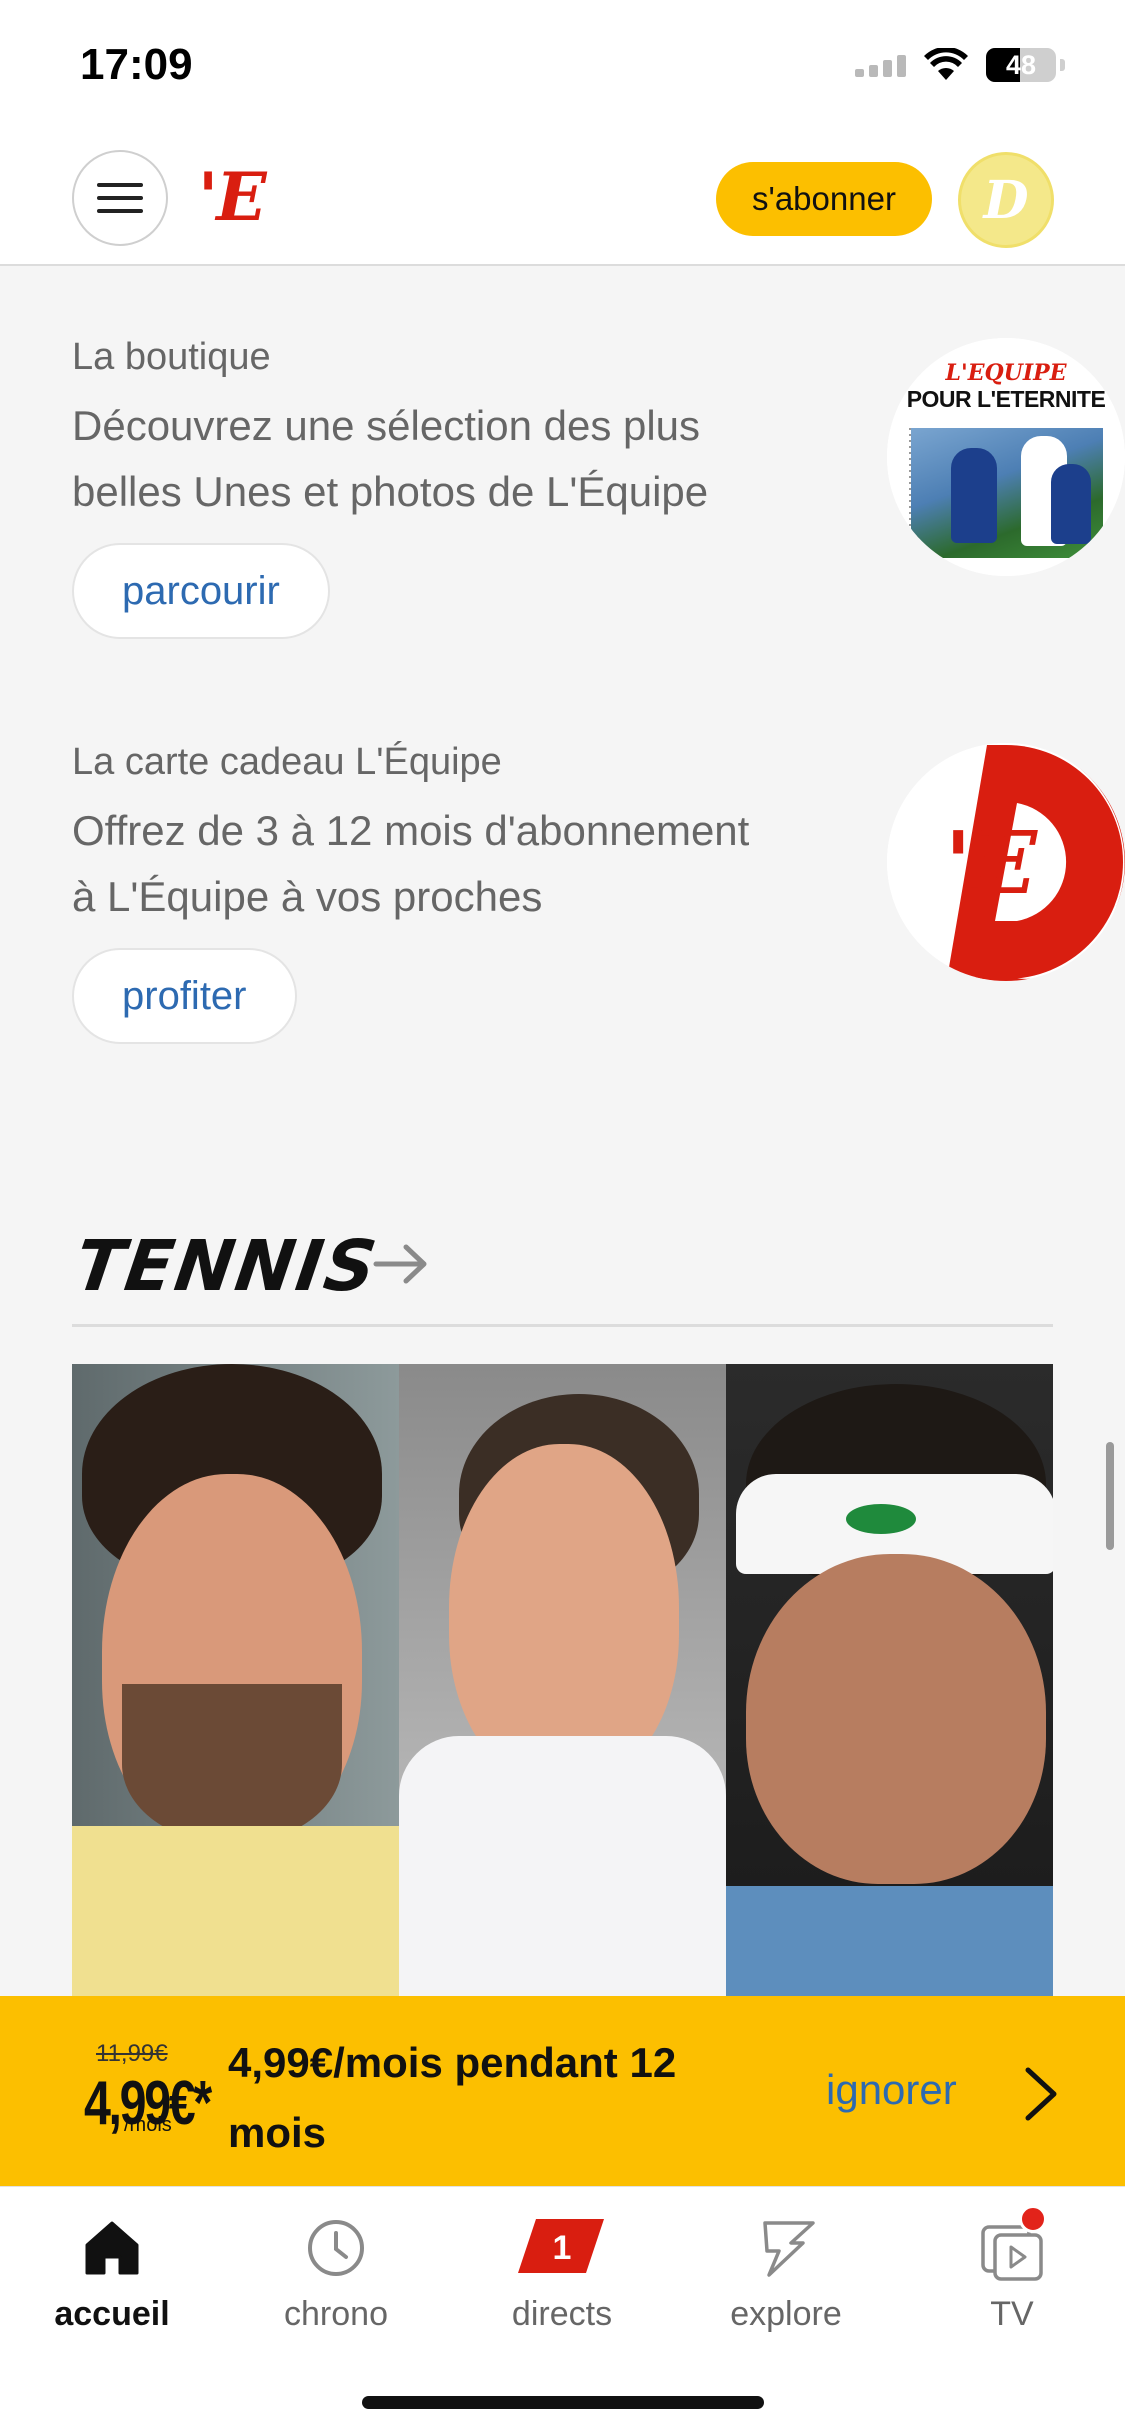 The image size is (1125, 2436). I want to click on gift-card-logo-text: 'E, so click(991, 863).